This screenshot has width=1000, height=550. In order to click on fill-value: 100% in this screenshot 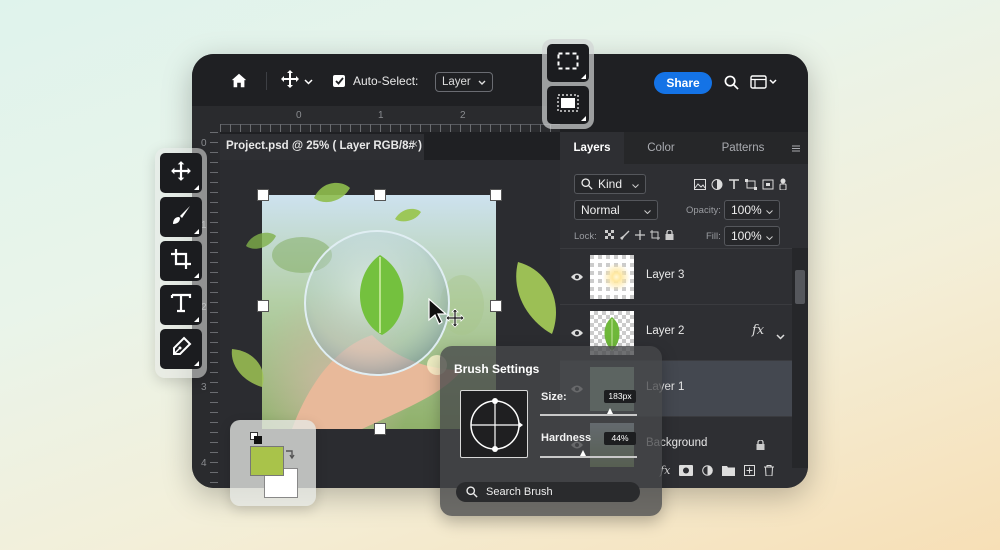, I will do `click(746, 236)`.